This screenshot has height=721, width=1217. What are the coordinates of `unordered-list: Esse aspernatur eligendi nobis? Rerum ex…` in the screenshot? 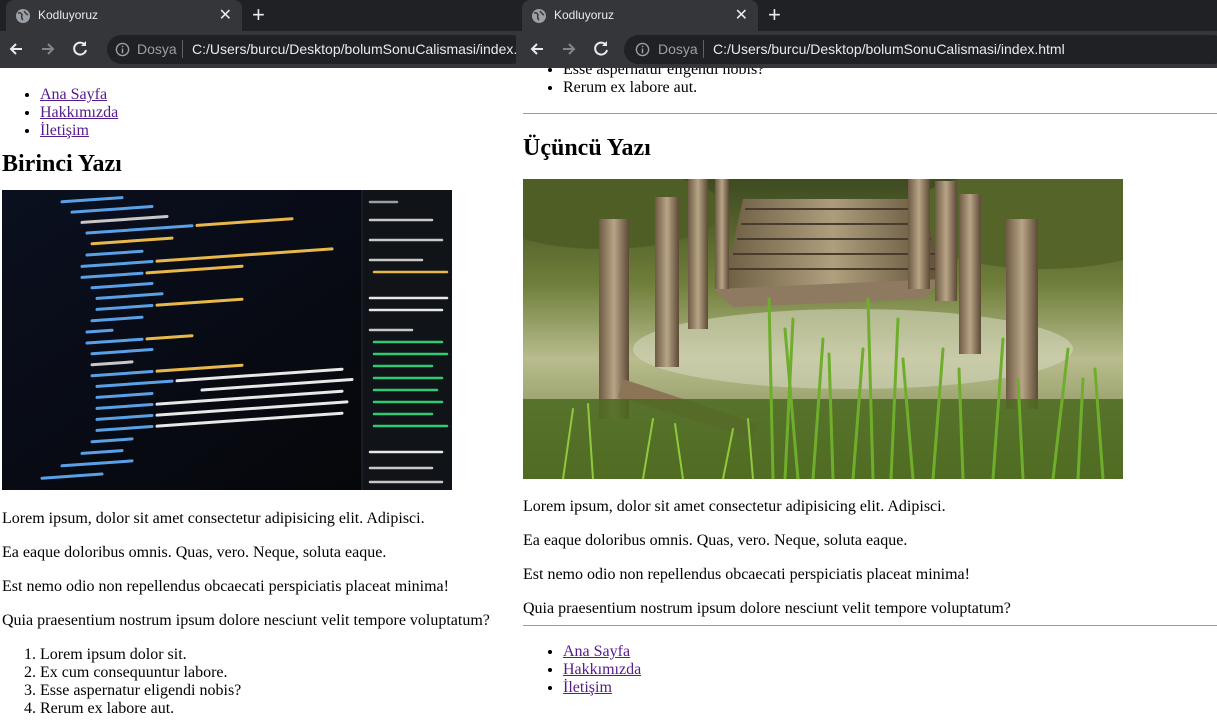 It's located at (866, 82).